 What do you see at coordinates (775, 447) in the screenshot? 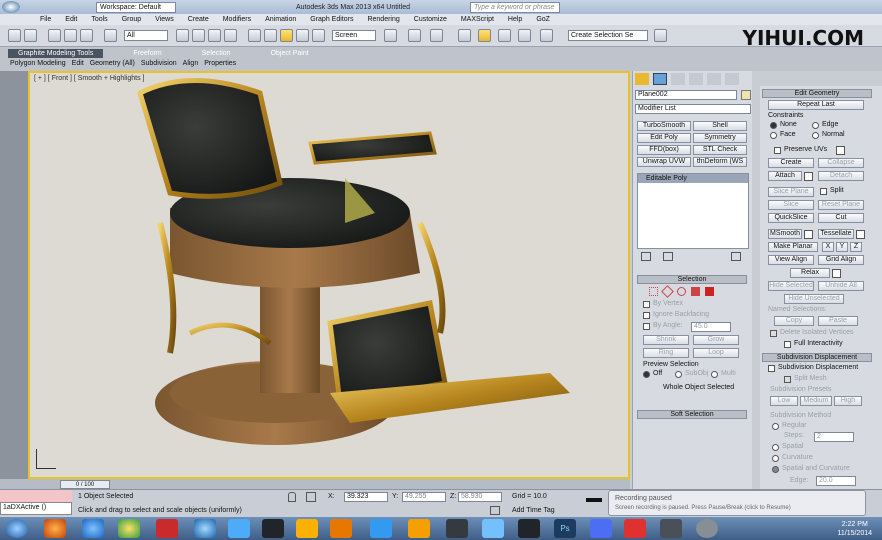
I see `method-spatial-radio` at bounding box center [775, 447].